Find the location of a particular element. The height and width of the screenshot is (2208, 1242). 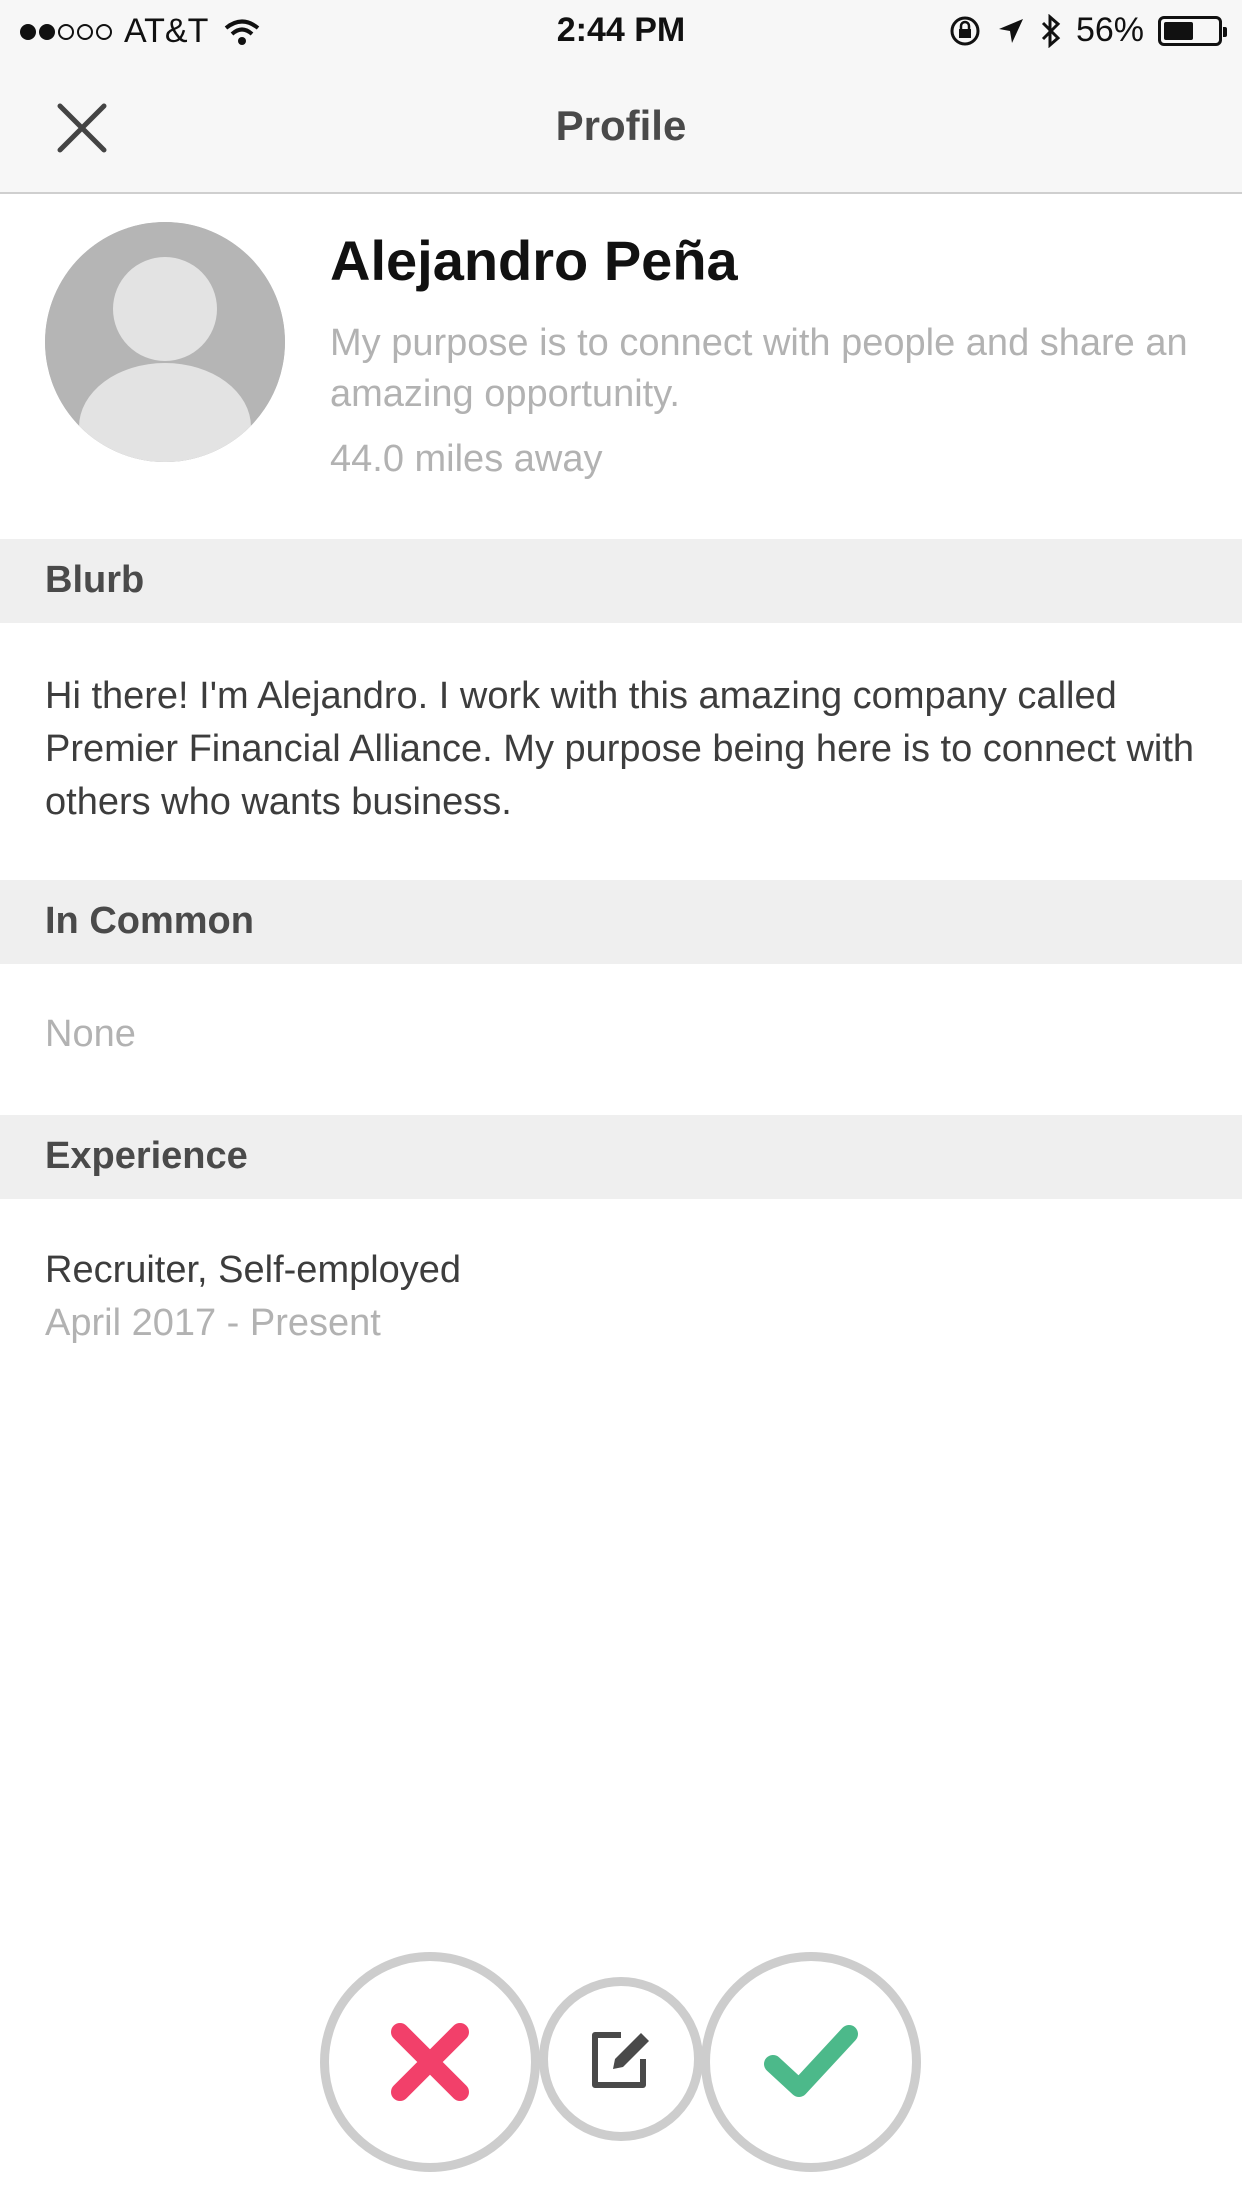

default-avatar-icon is located at coordinates (165, 342).